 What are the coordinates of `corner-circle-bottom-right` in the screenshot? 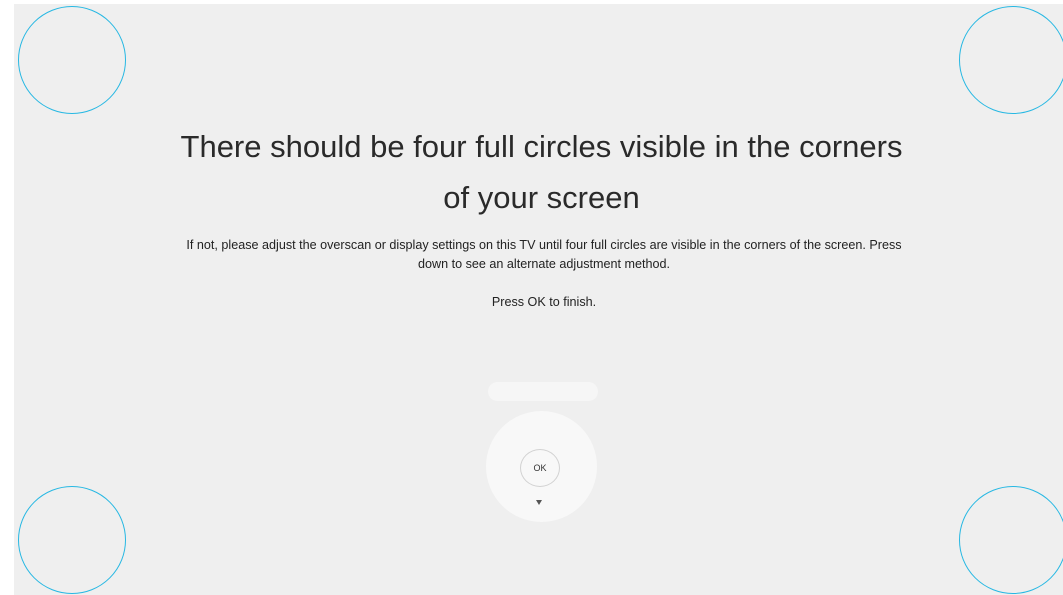 It's located at (1011, 540).